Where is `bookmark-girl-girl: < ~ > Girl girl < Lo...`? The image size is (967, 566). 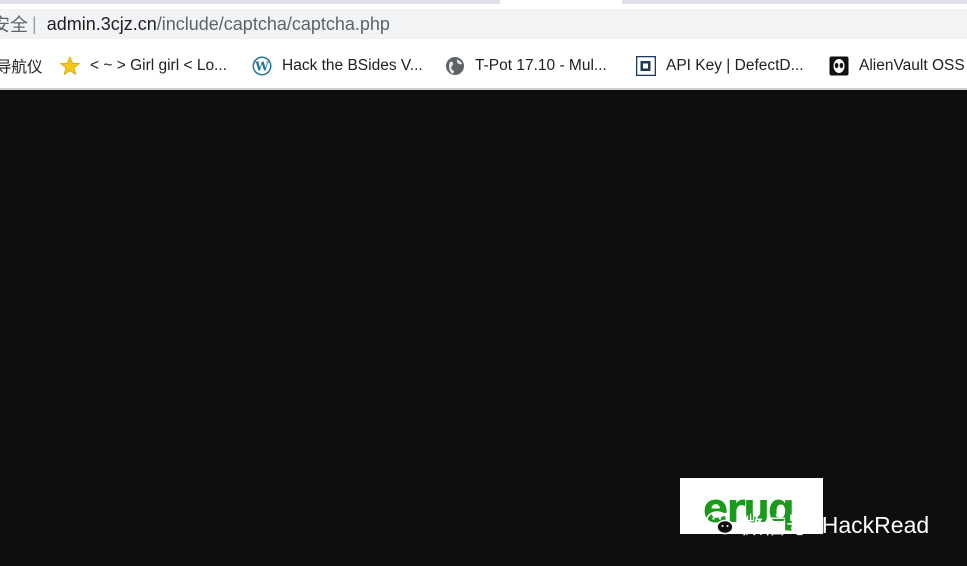
bookmark-girl-girl: < ~ > Girl girl < Lo... is located at coordinates (143, 66).